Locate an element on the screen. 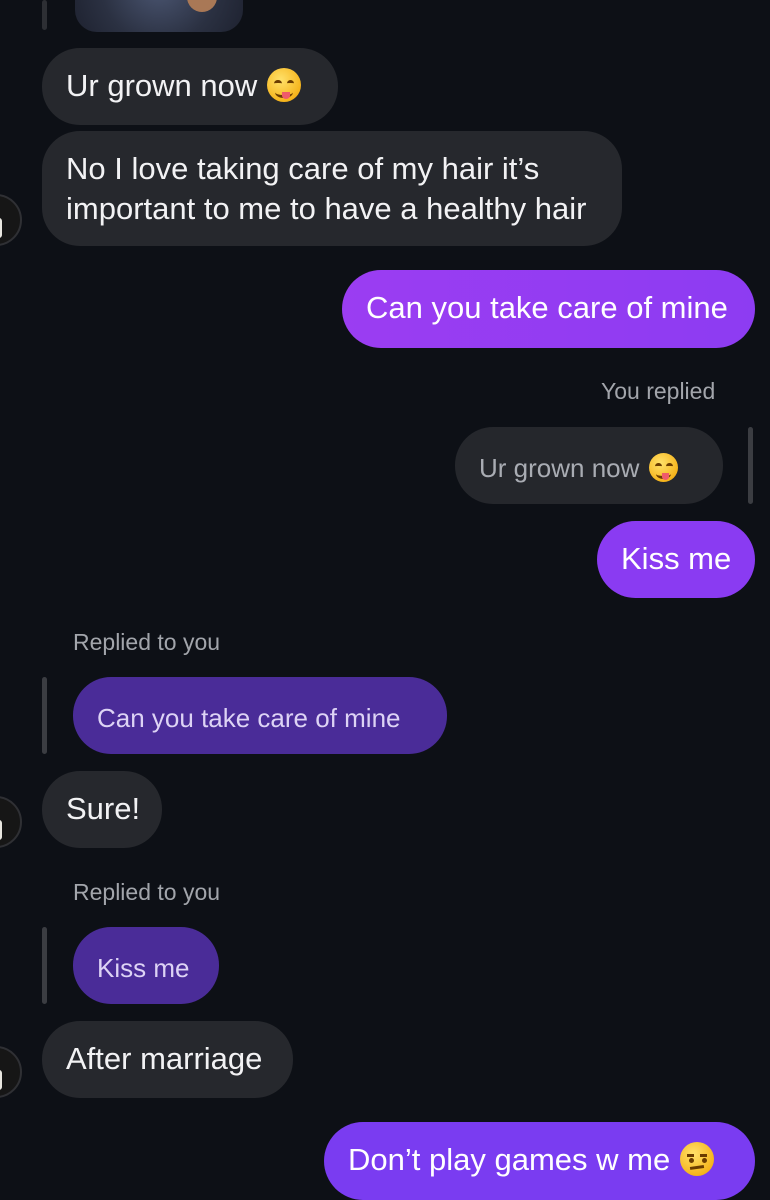 The image size is (770, 1200). message-text: Can you take care of mine is located at coordinates (547, 307).